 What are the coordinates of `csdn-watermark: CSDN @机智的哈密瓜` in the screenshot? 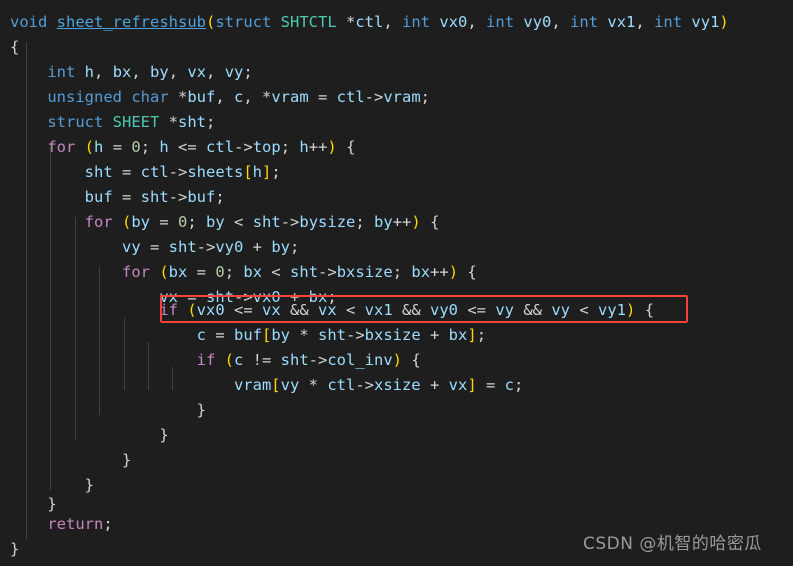 It's located at (672, 544).